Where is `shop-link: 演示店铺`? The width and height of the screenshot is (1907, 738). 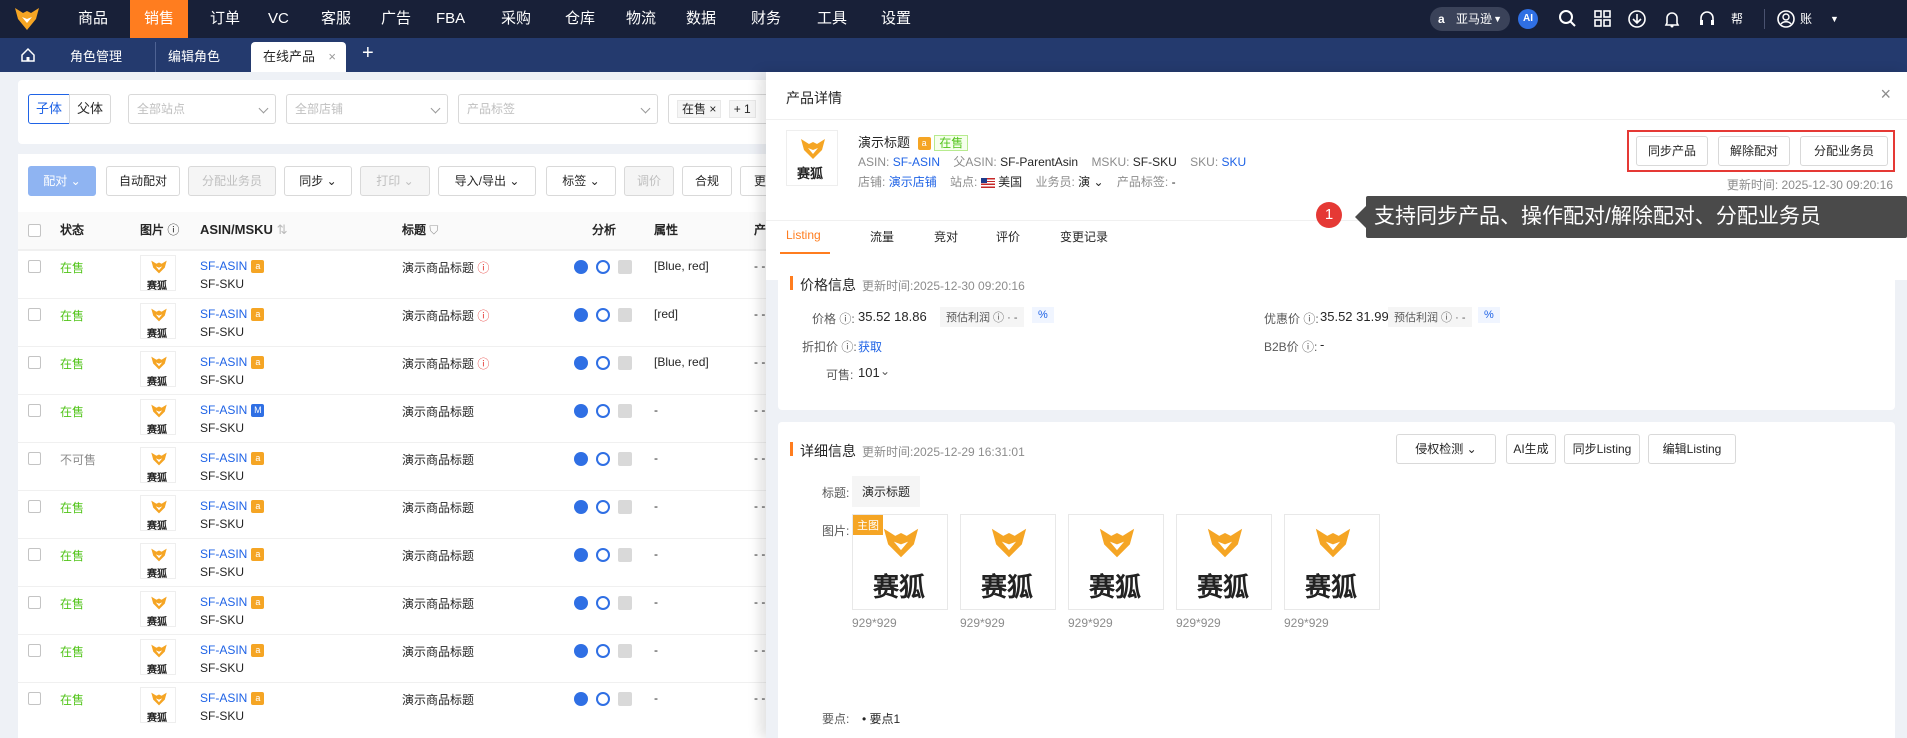
shop-link: 演示店铺 is located at coordinates (913, 182).